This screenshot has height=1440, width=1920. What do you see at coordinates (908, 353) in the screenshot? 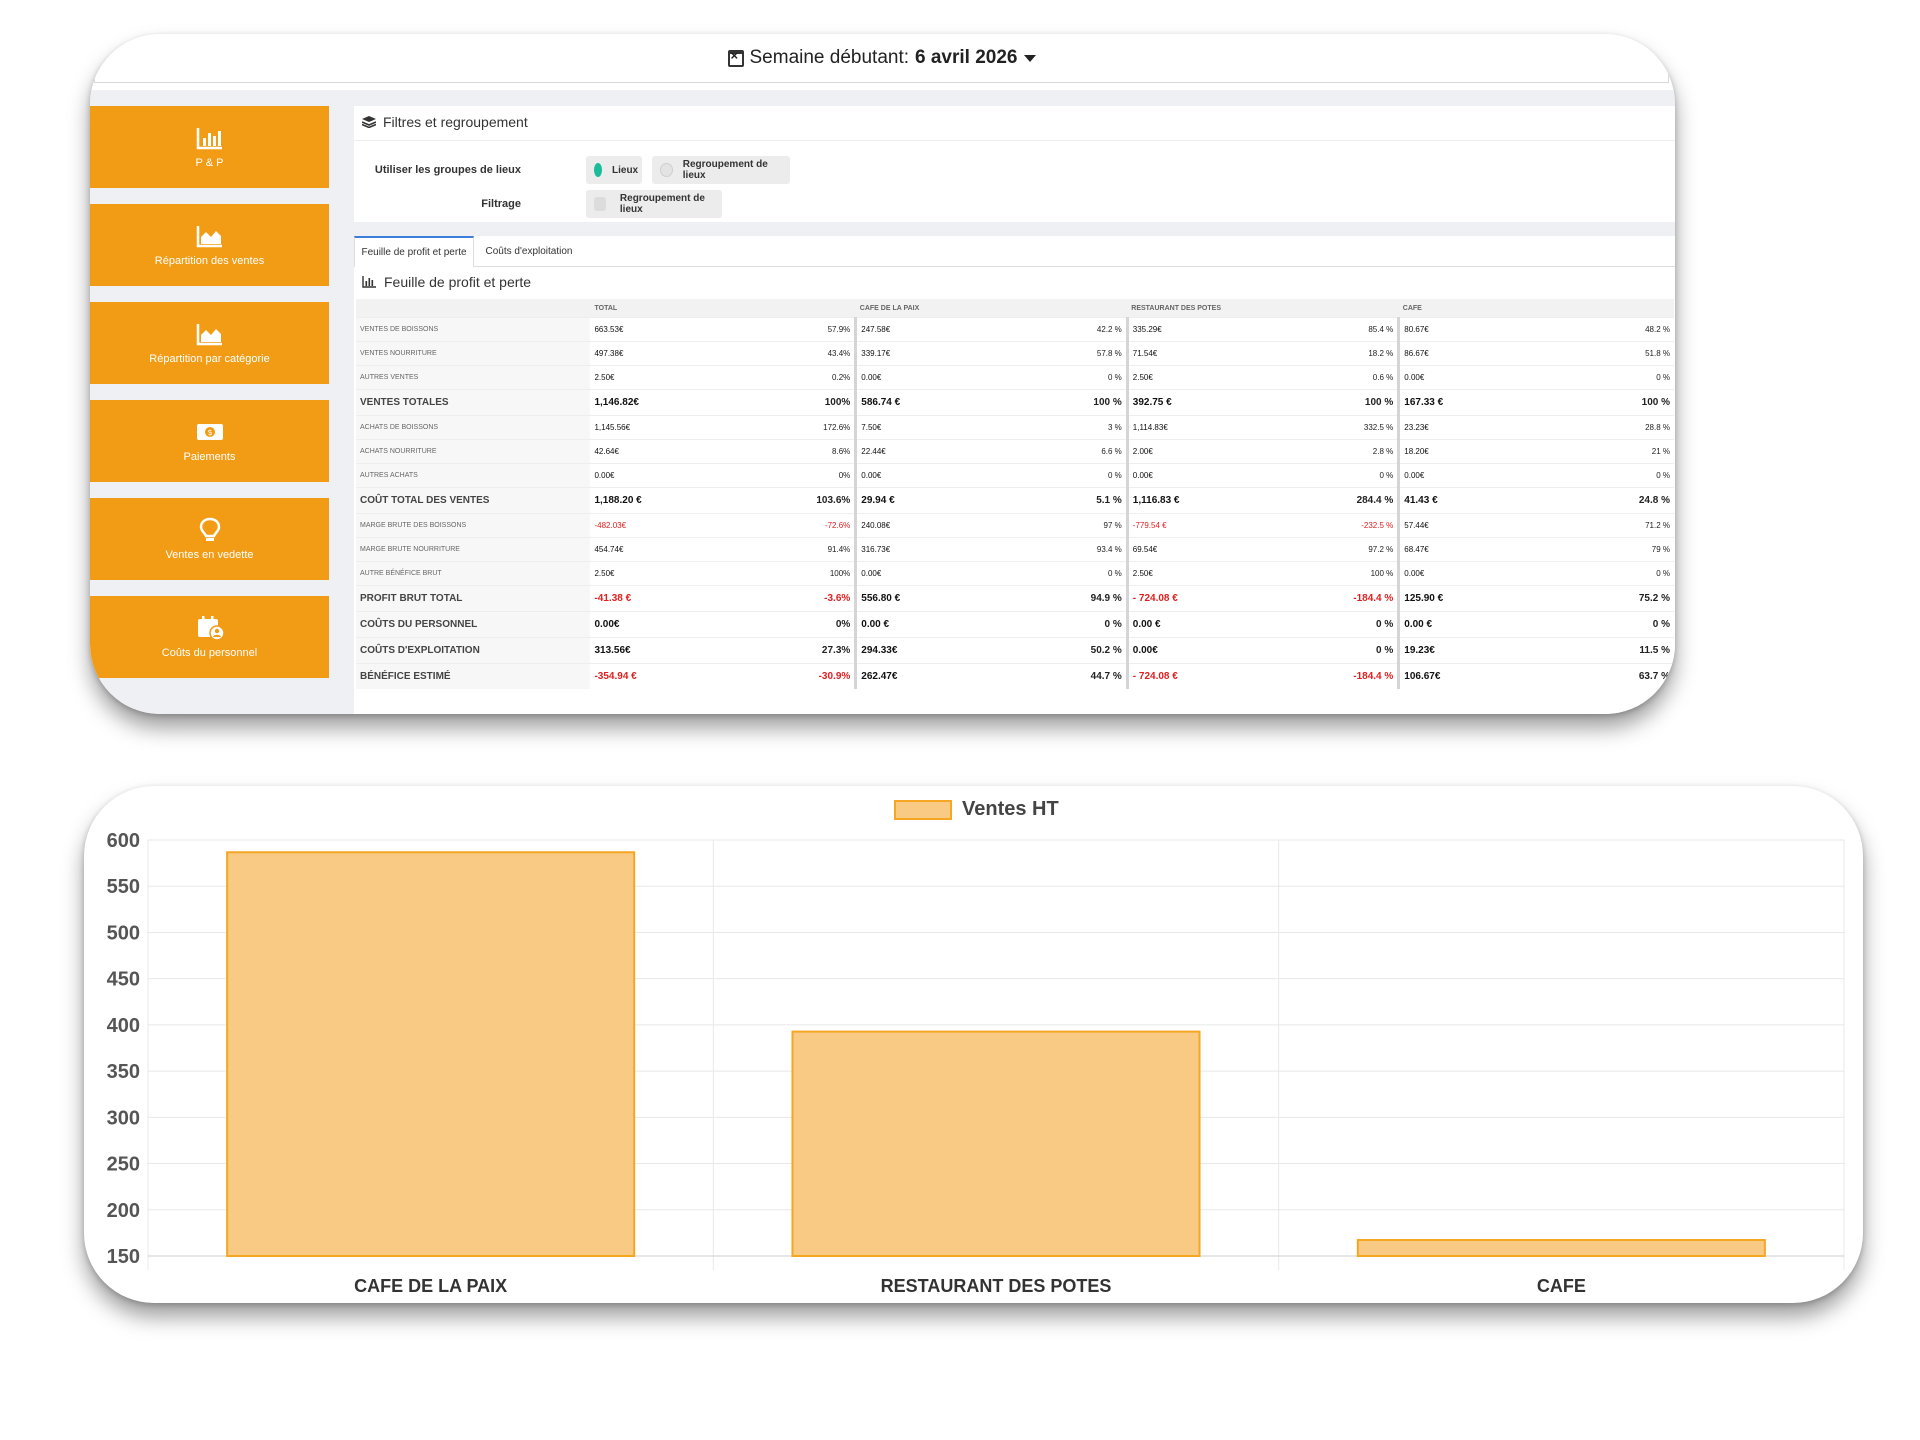
I see `cell-value: 339.17€` at bounding box center [908, 353].